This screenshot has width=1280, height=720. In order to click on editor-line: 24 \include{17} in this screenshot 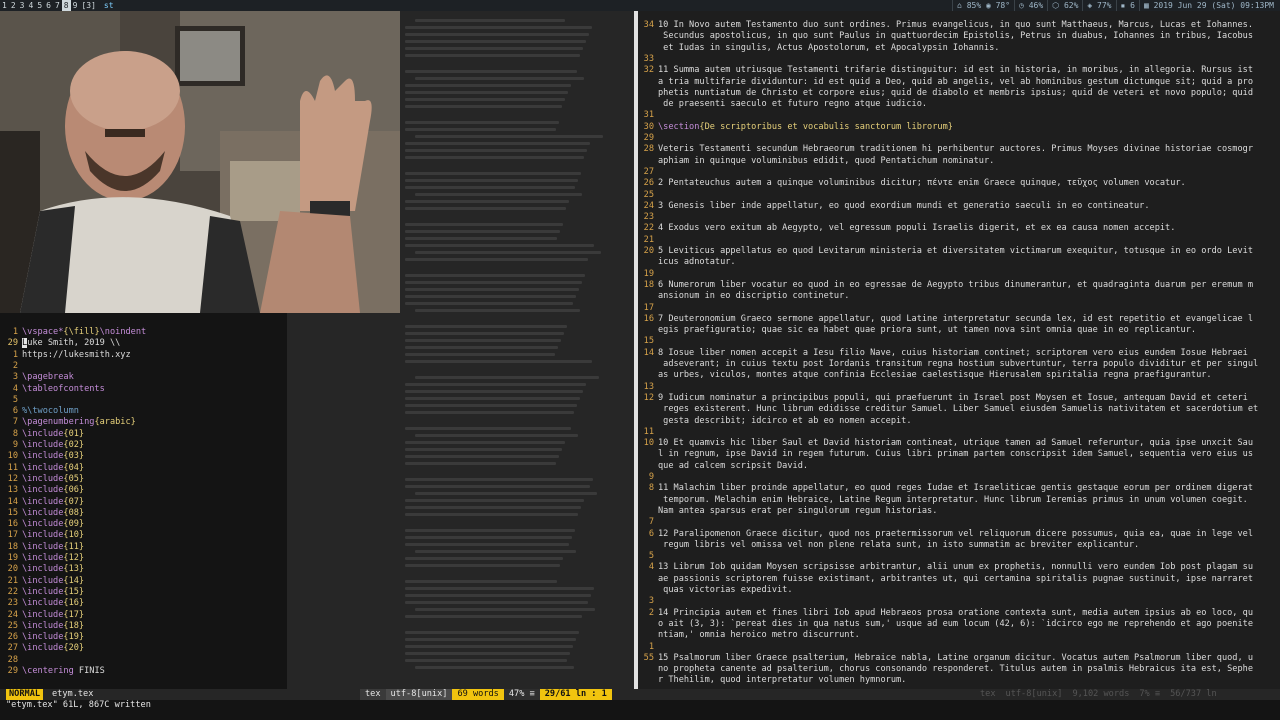, I will do `click(143, 615)`.